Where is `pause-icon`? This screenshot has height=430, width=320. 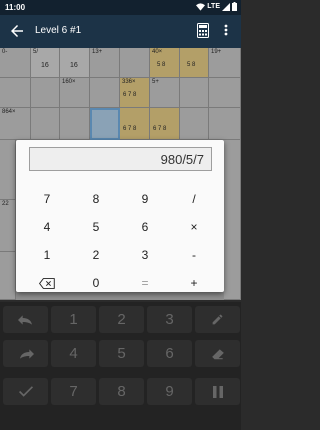 pause-icon is located at coordinates (217, 391).